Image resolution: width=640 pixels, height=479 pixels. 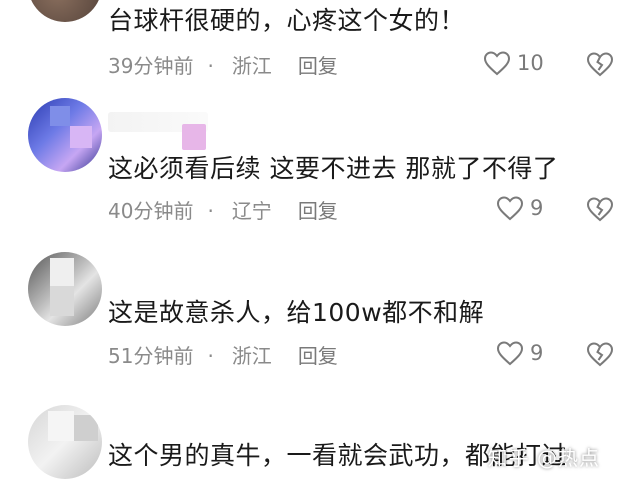 I want to click on comment-location: 辽宁, so click(x=251, y=211).